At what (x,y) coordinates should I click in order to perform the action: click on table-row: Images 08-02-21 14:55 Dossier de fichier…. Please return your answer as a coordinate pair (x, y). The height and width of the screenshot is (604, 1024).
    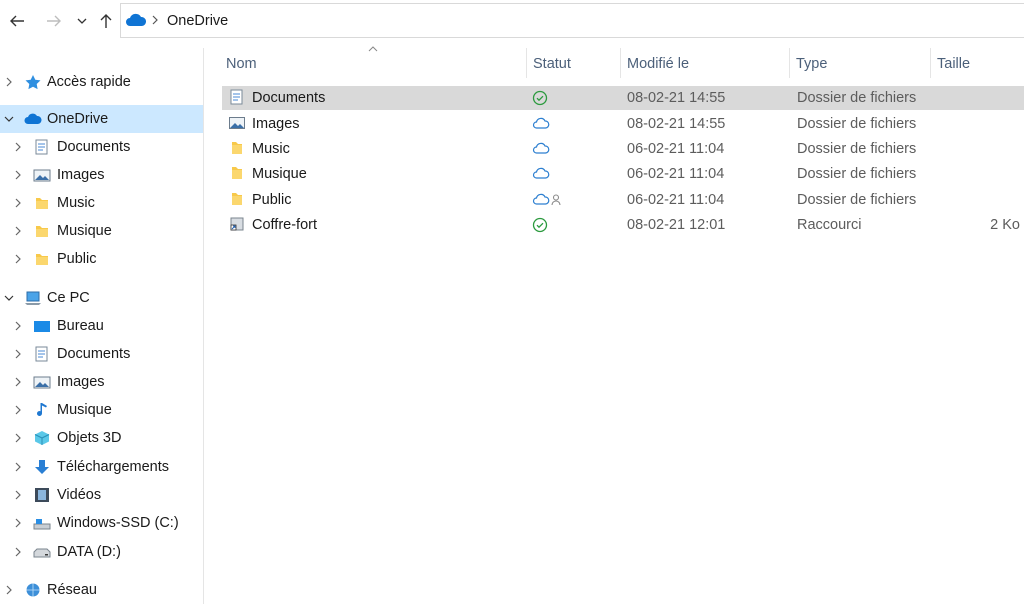
    Looking at the image, I should click on (623, 124).